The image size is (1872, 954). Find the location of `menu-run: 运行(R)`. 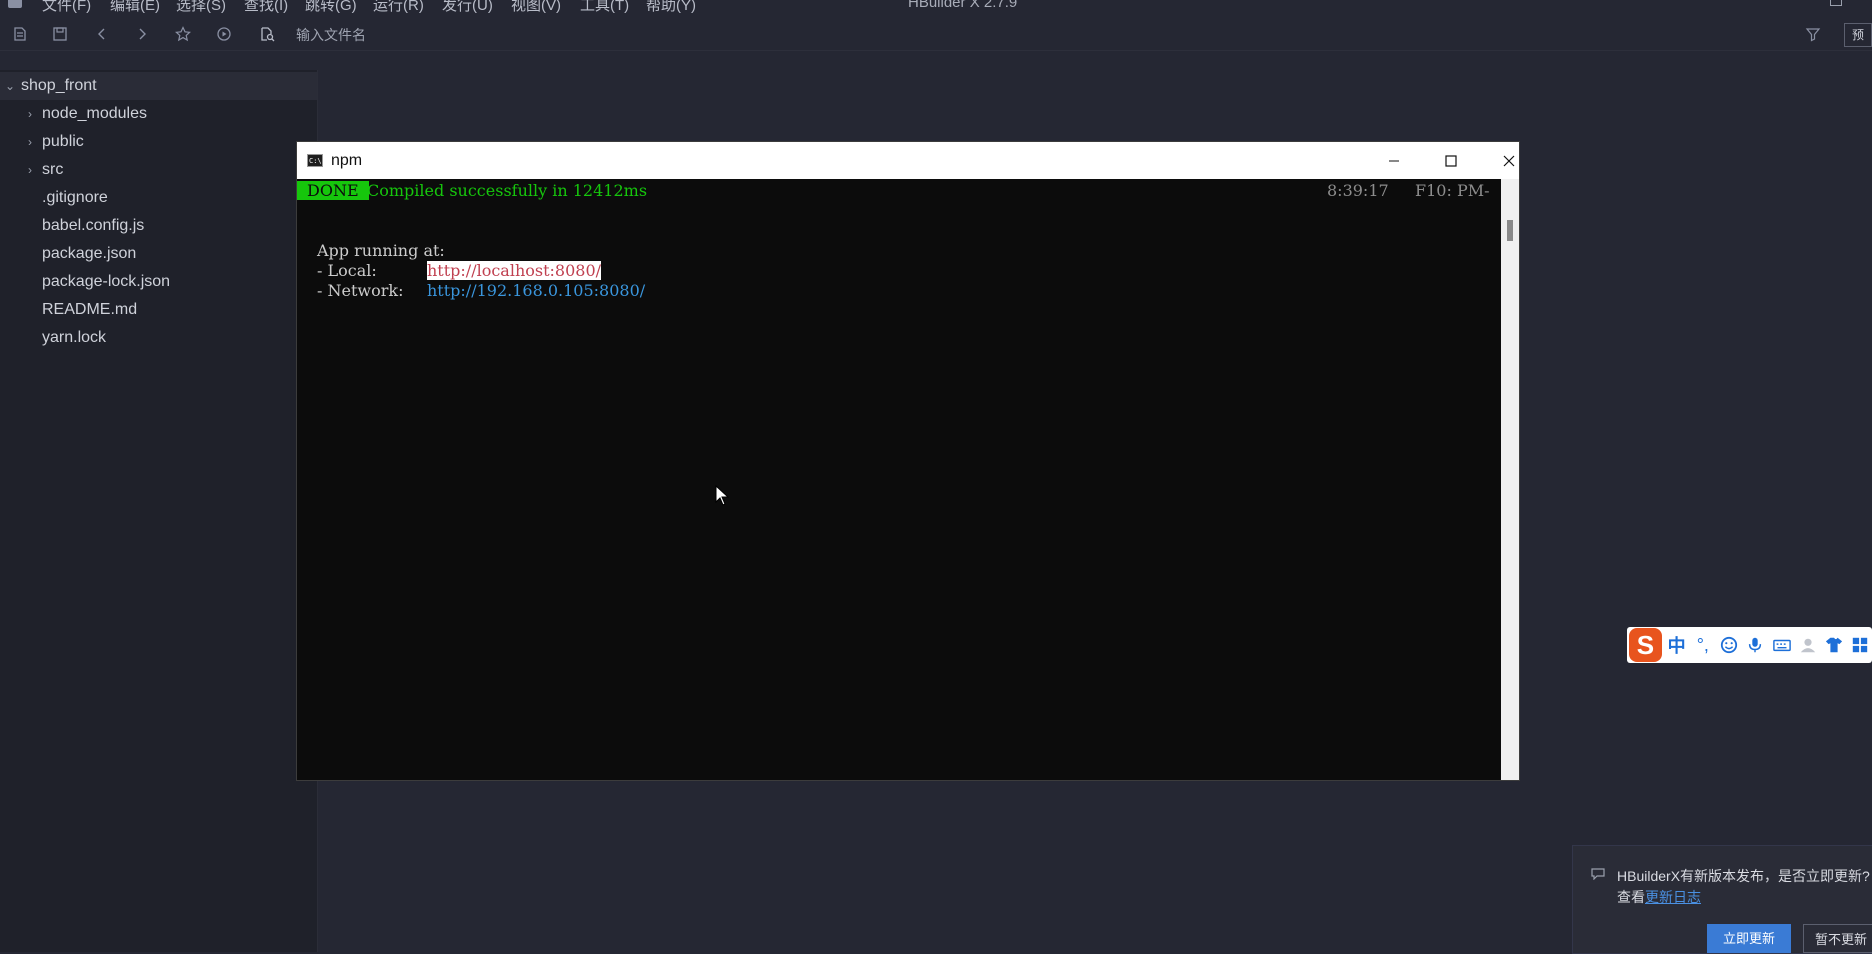

menu-run: 运行(R) is located at coordinates (398, 7).